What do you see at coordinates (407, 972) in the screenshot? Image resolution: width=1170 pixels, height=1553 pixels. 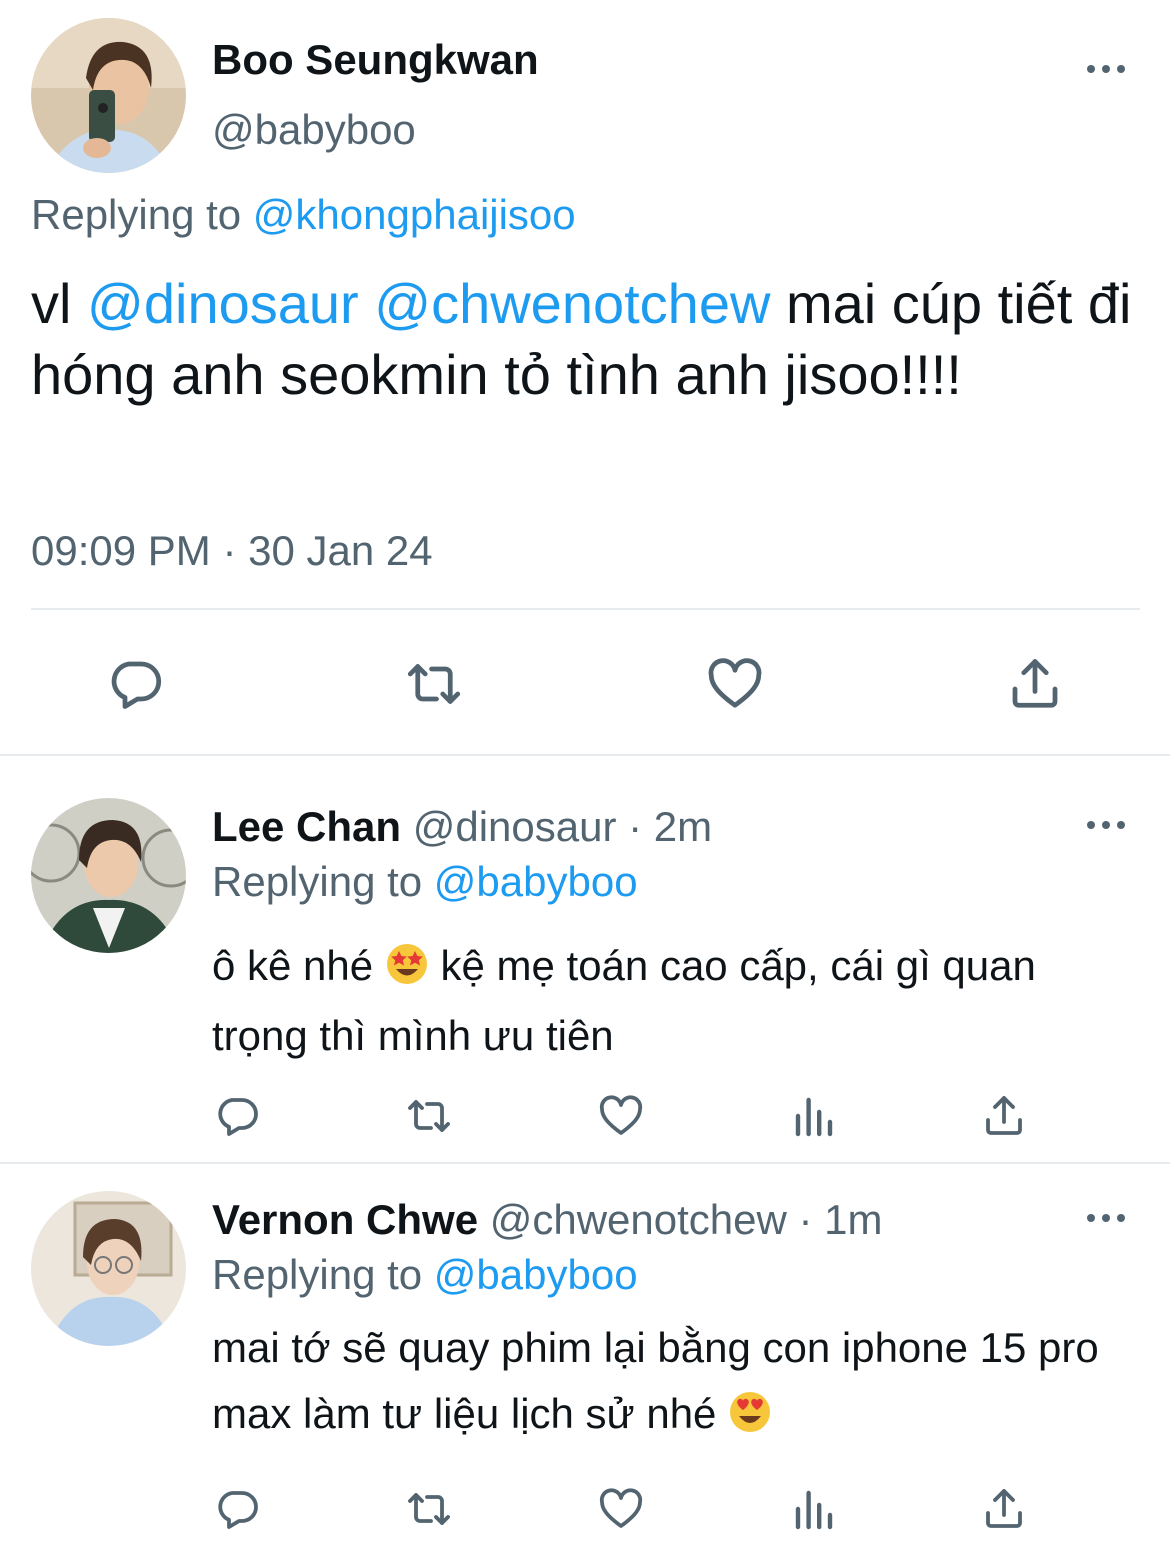 I see `star-struck-emoji` at bounding box center [407, 972].